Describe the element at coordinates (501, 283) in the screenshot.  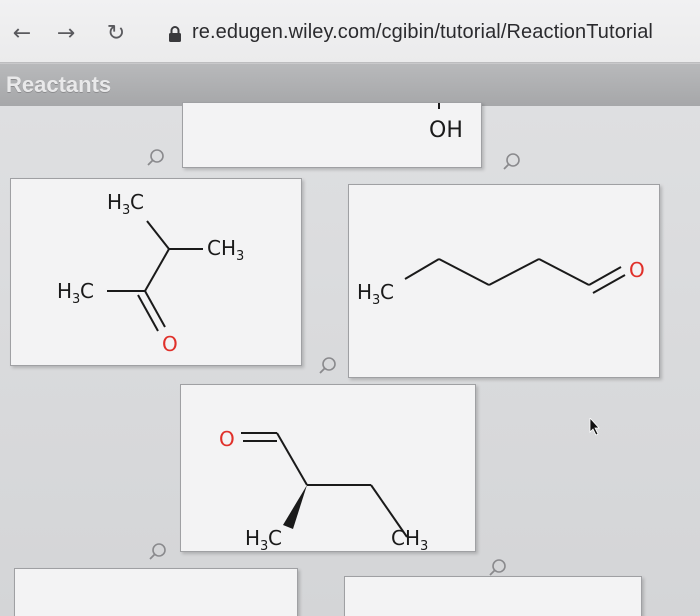
I see `aldehyde-structure: H 3 C O` at that location.